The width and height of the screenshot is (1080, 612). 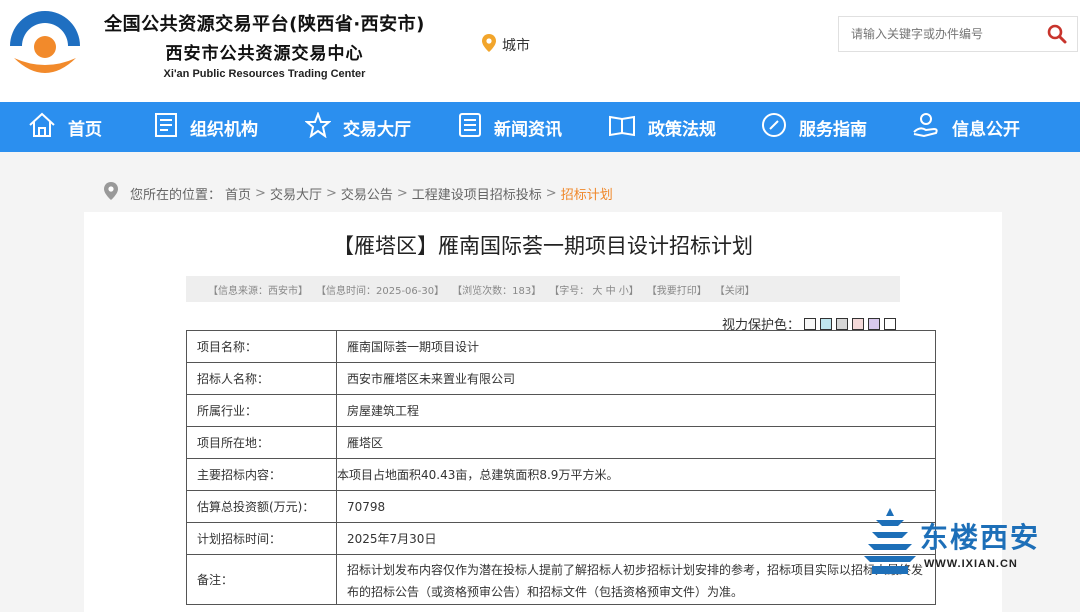 What do you see at coordinates (85, 129) in the screenshot?
I see `nav-label: 首页` at bounding box center [85, 129].